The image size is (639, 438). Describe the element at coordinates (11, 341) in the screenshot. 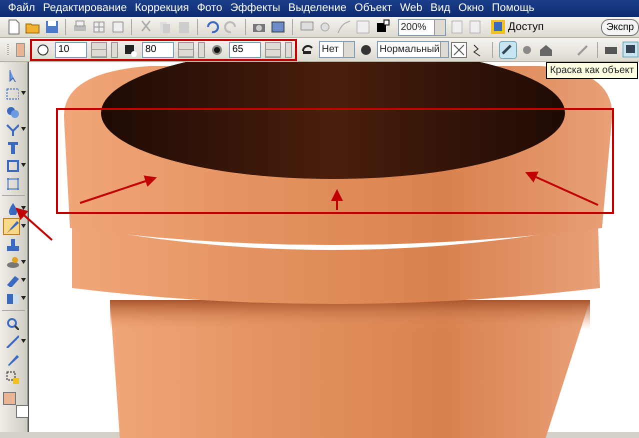

I see `eyedropper-icon` at that location.